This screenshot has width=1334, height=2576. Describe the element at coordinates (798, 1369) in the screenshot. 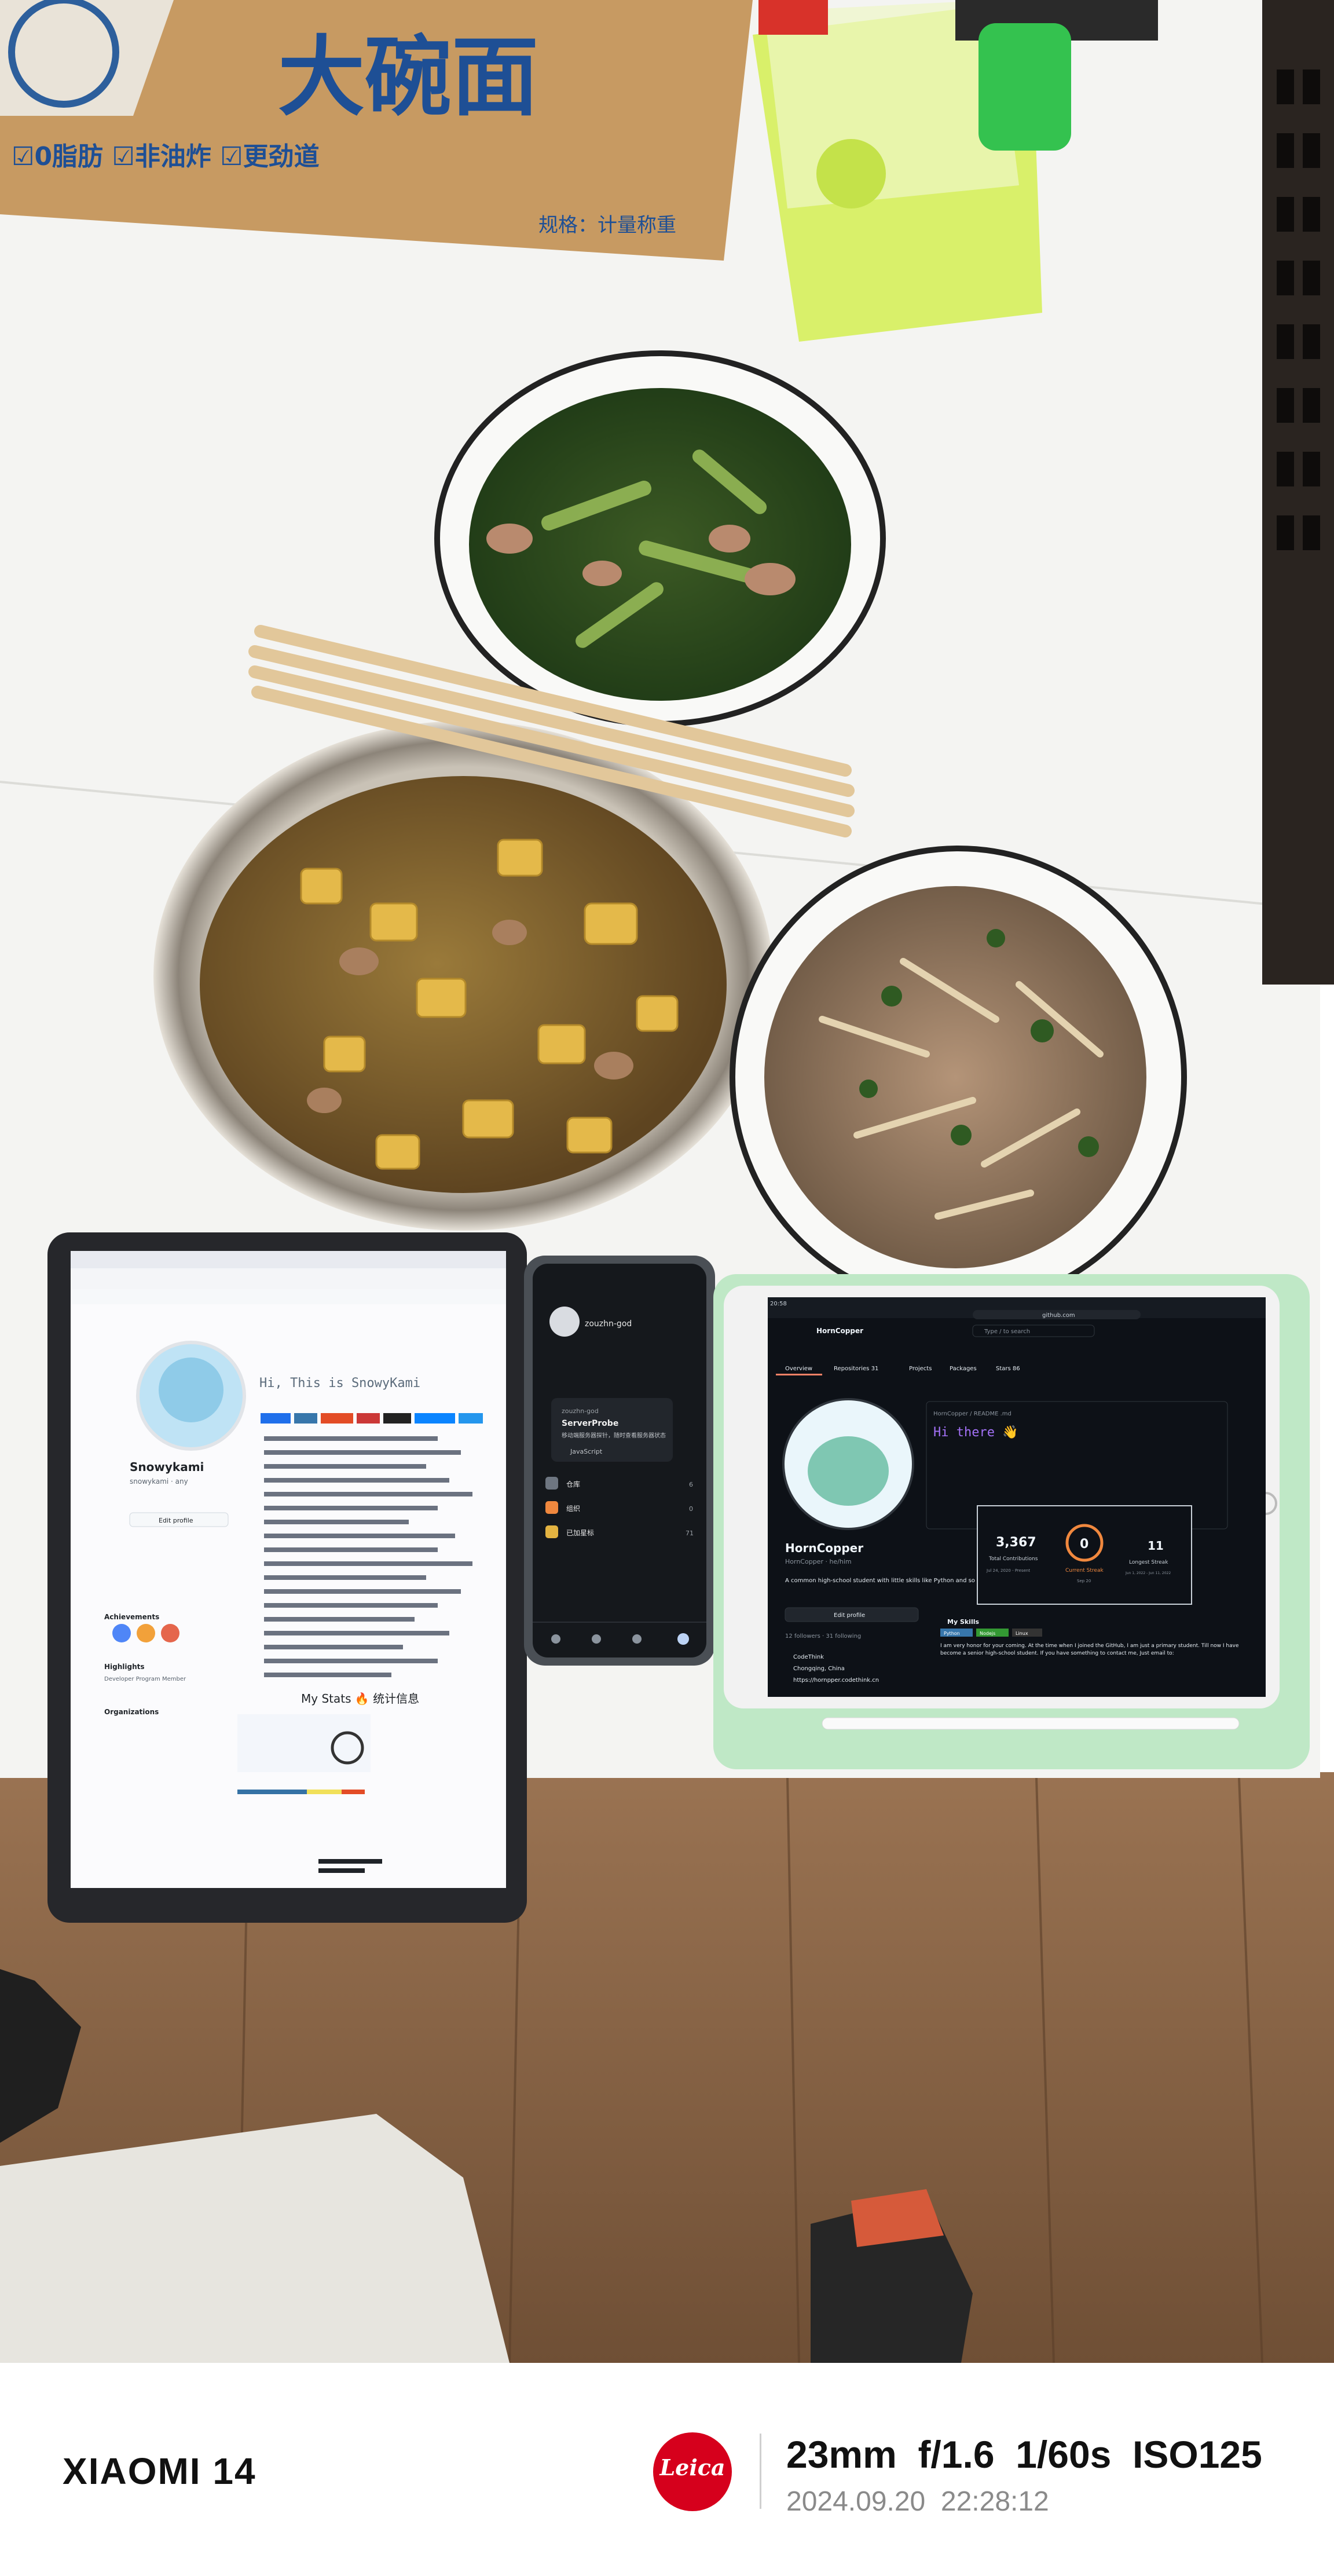

I see `ipad-tab-overview: Overview` at that location.